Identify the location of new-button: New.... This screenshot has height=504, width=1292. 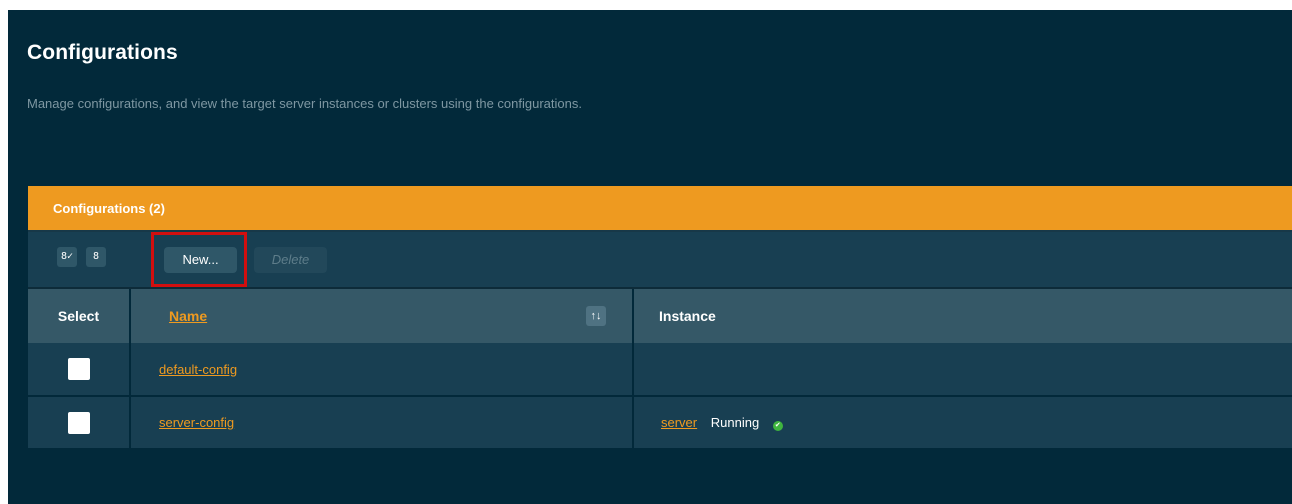
(200, 260).